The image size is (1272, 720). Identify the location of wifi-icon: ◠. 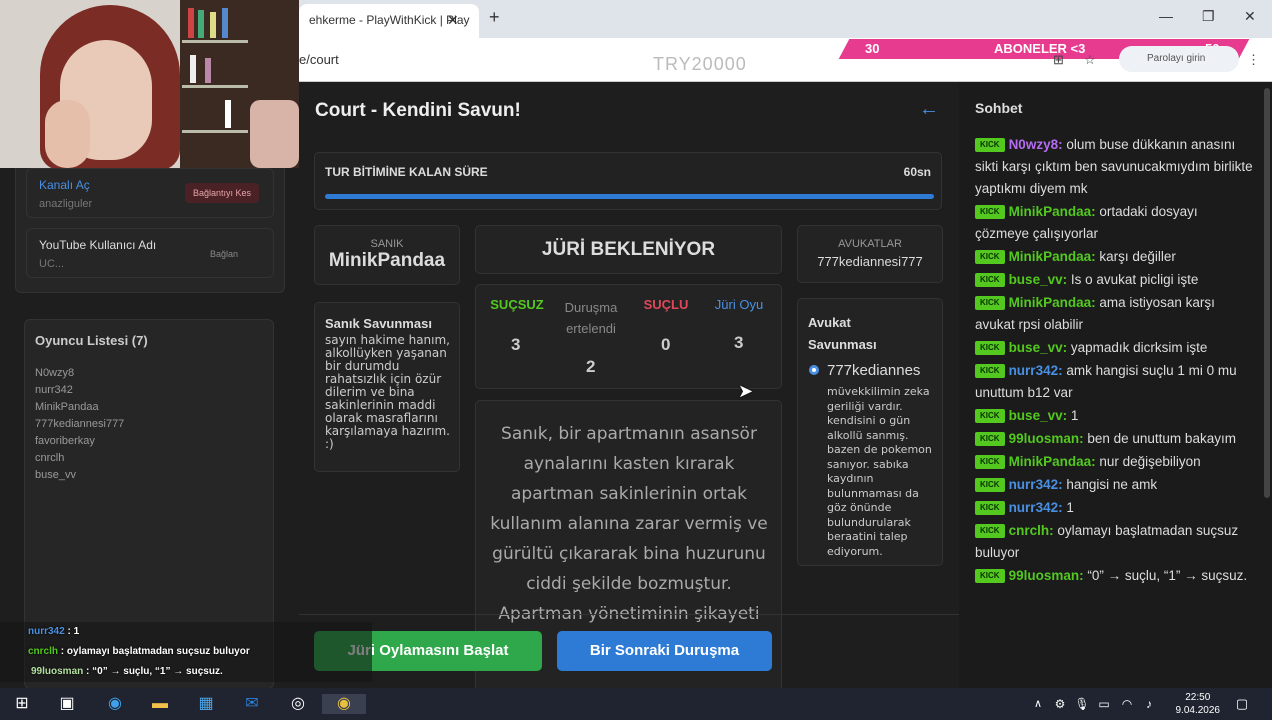
(1127, 704).